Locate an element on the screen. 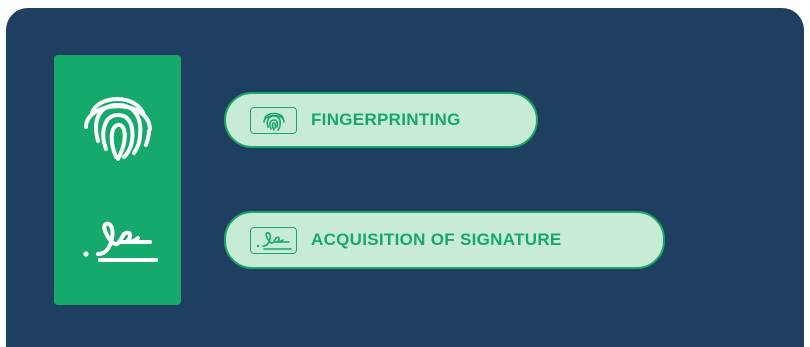 The height and width of the screenshot is (347, 810). fingerprinting-option: FINGERPRINTING is located at coordinates (381, 120).